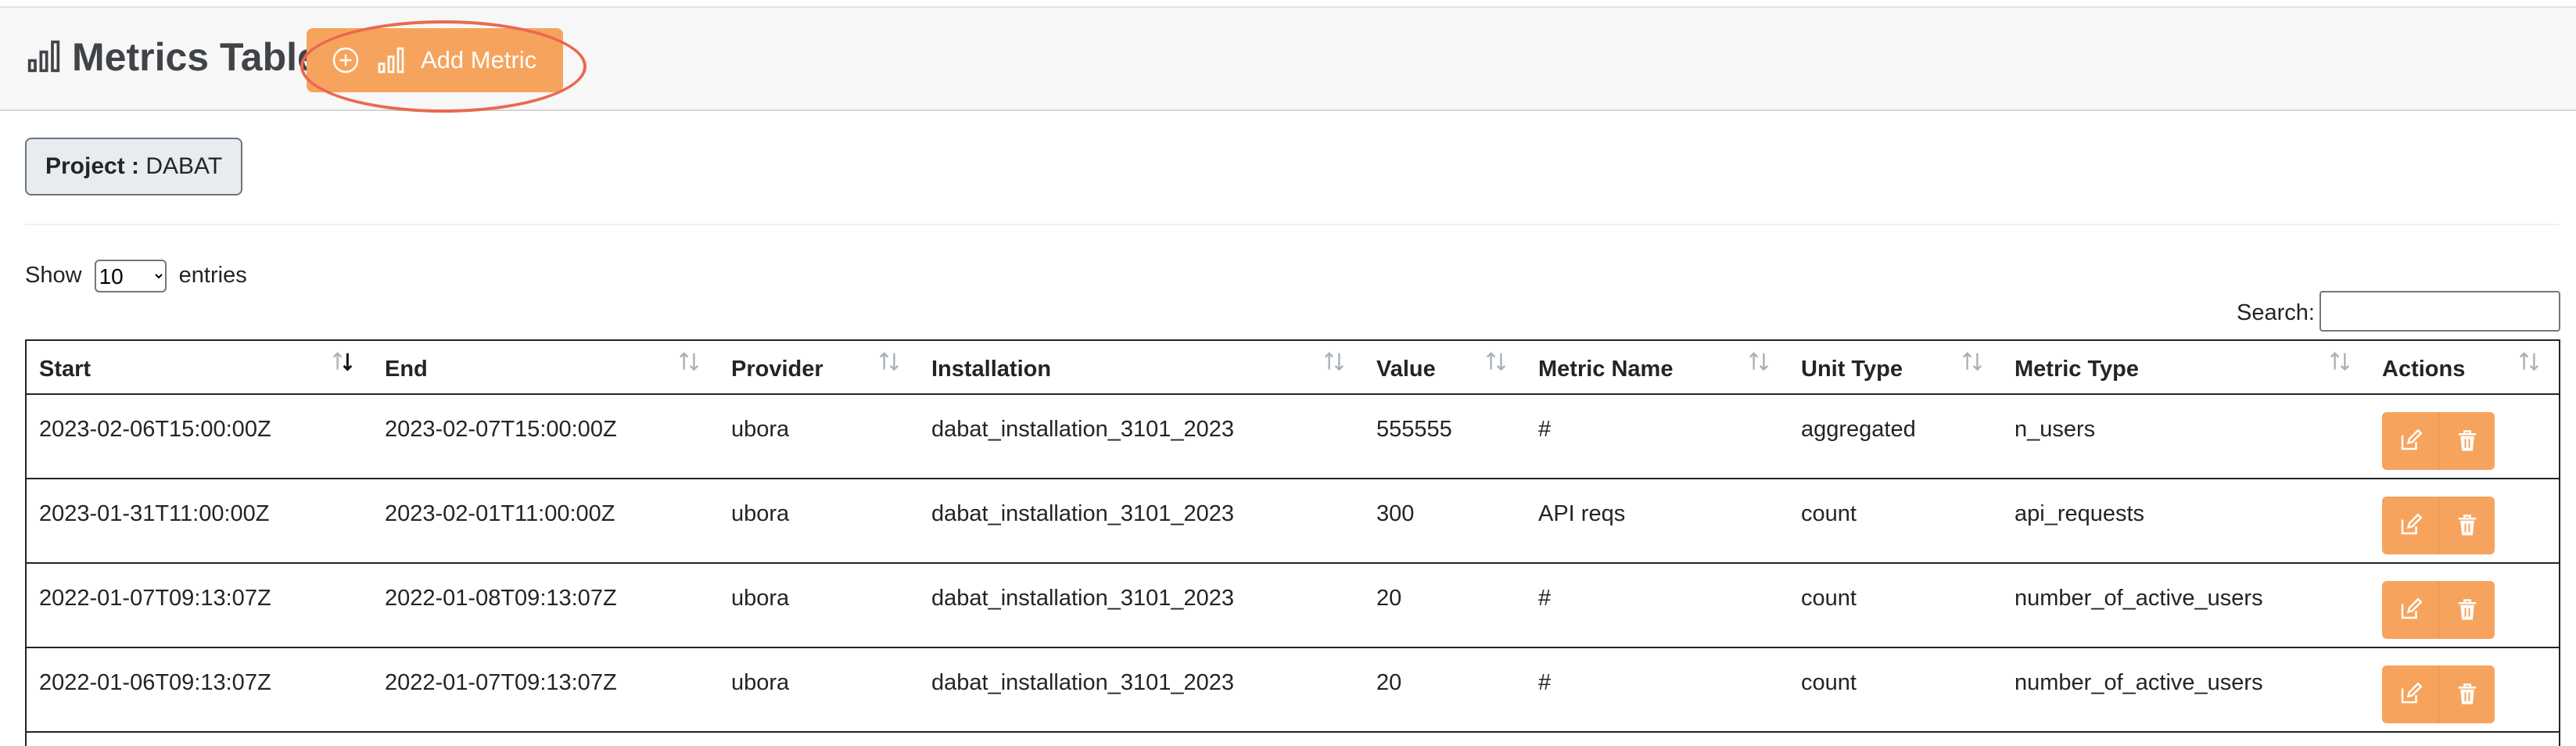 This screenshot has width=2576, height=746. I want to click on column-header-label: Metric Name, so click(1606, 369).